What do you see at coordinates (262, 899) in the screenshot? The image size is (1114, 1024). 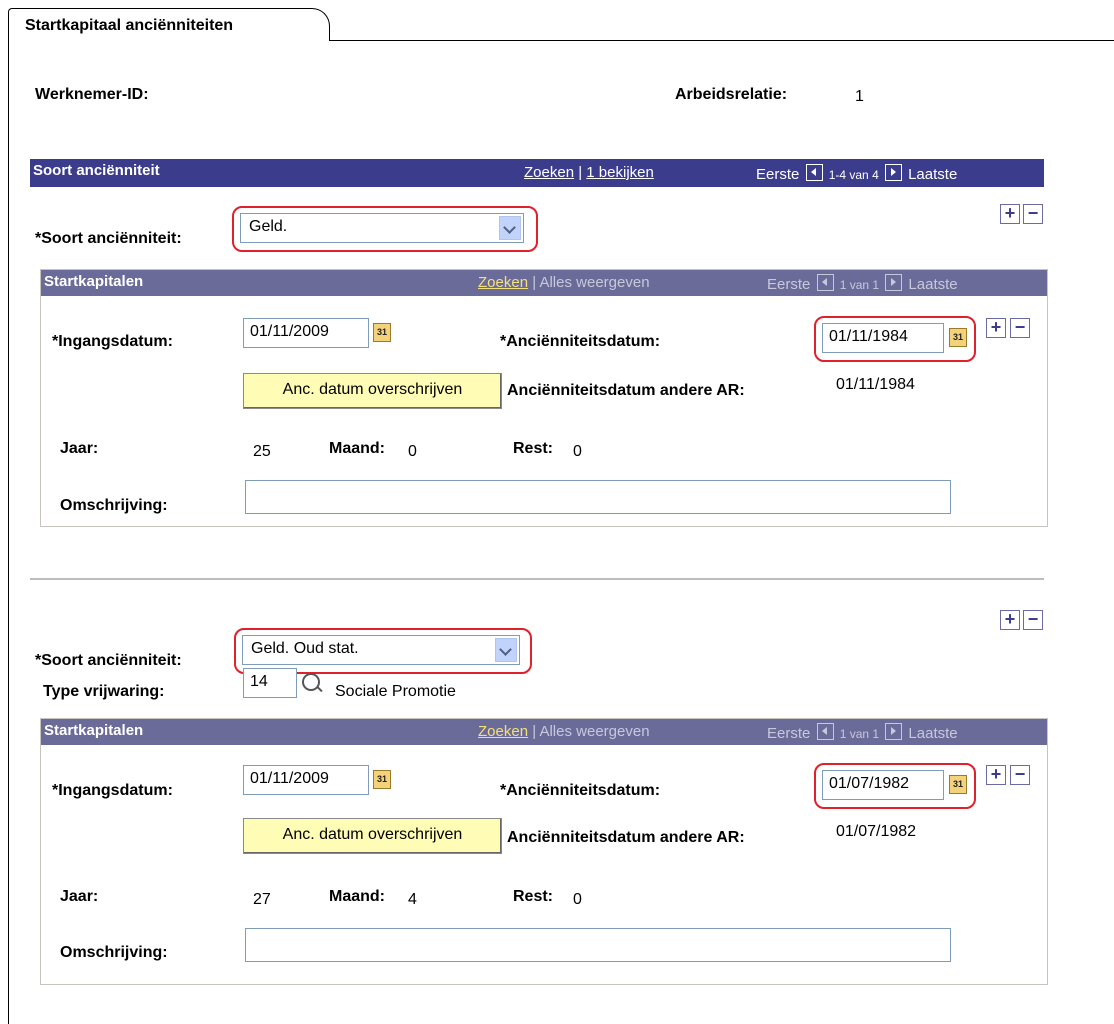 I see `jaar-value: 27` at bounding box center [262, 899].